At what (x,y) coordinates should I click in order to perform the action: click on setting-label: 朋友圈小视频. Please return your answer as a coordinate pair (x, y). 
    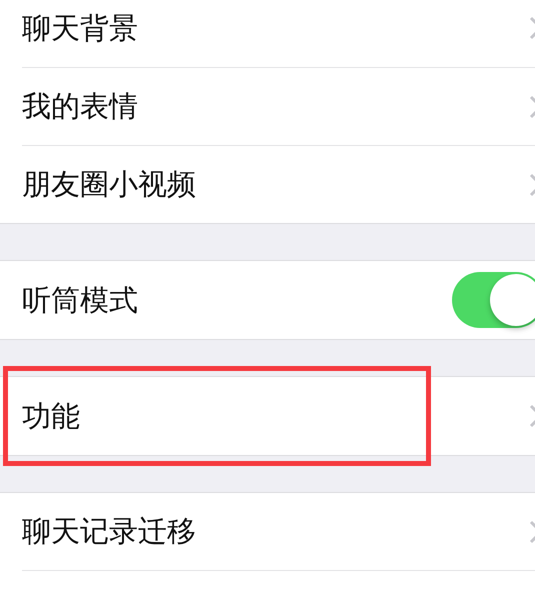
    Looking at the image, I should click on (109, 184).